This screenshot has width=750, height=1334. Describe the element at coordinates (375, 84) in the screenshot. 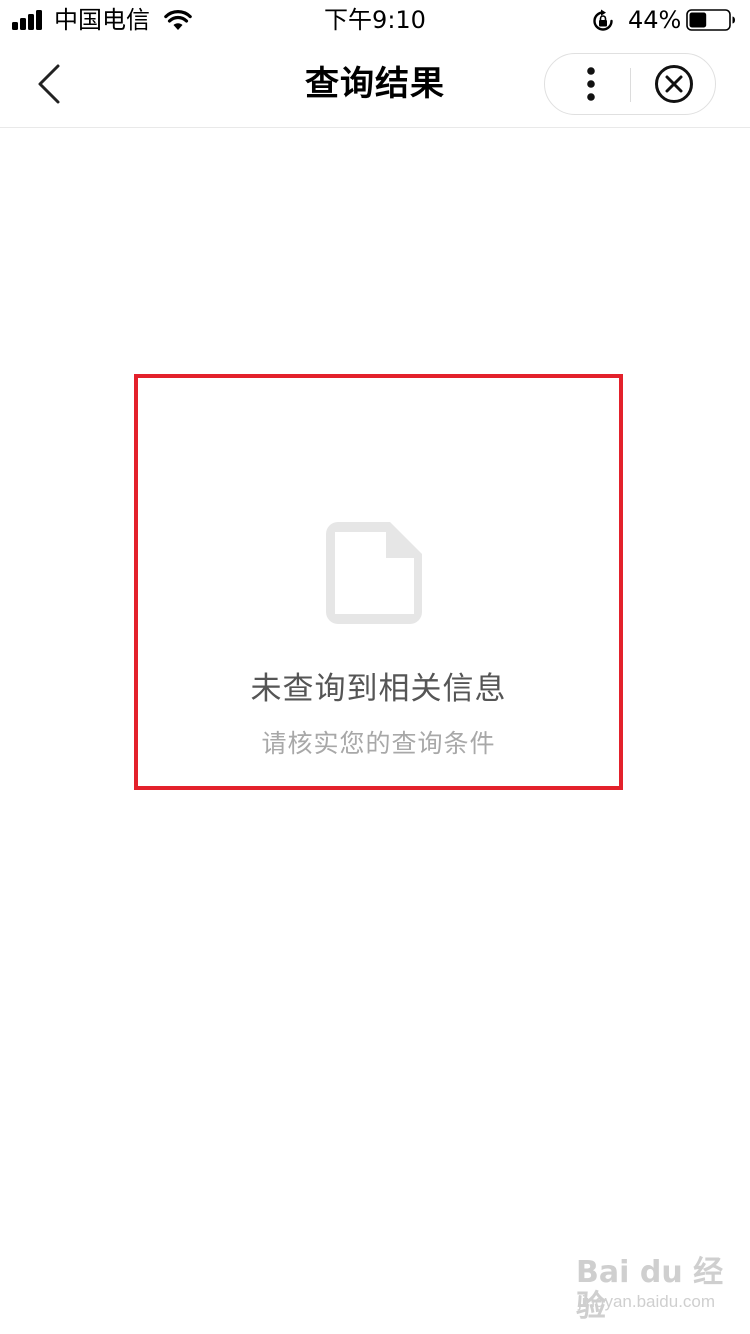

I see `navigation-bar: 查询结果` at that location.